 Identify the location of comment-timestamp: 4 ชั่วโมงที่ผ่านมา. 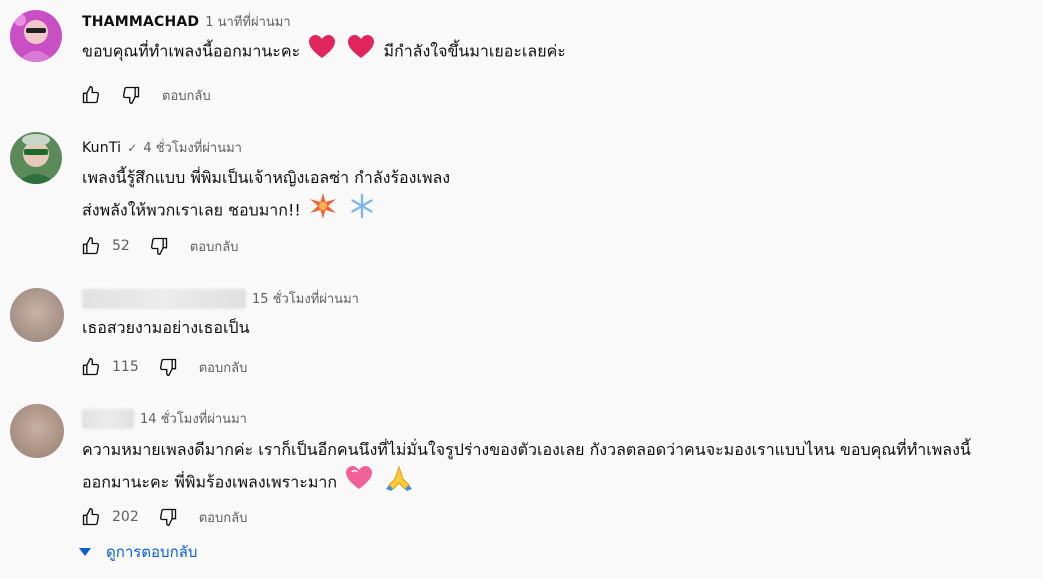
(192, 147).